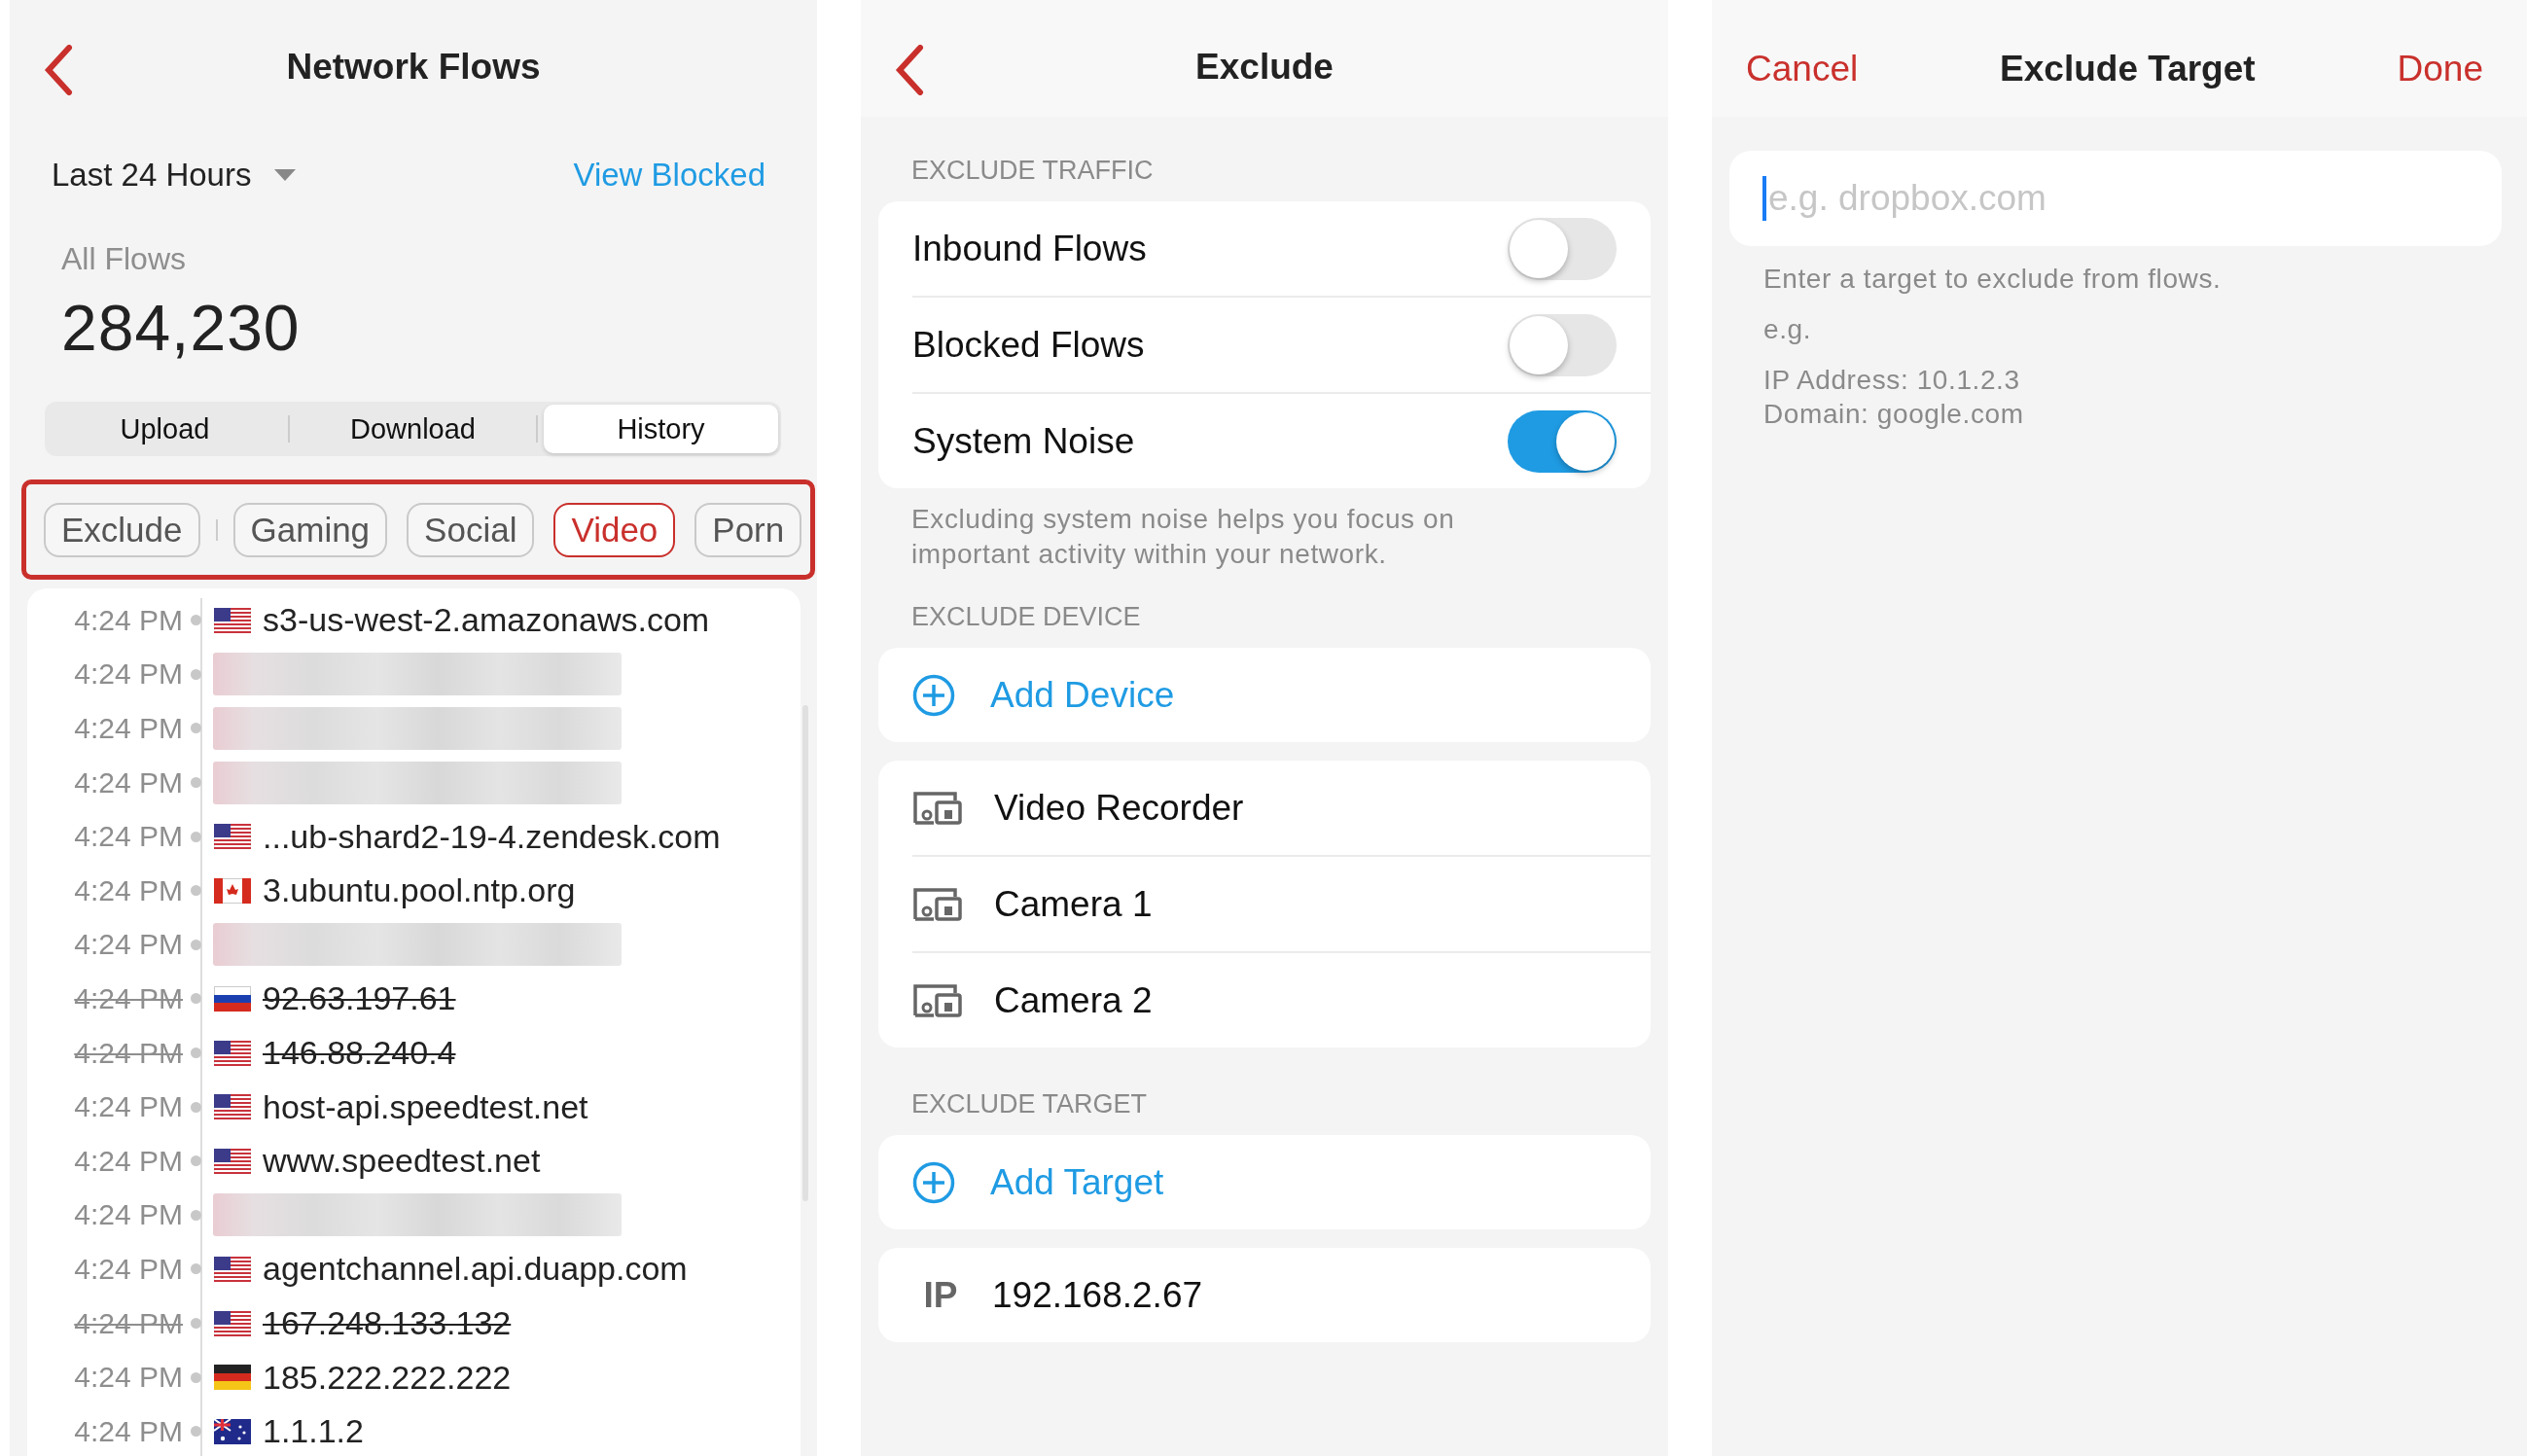 The height and width of the screenshot is (1456, 2527). What do you see at coordinates (1029, 1104) in the screenshot?
I see `section-header: EXCLUDE TARGET` at bounding box center [1029, 1104].